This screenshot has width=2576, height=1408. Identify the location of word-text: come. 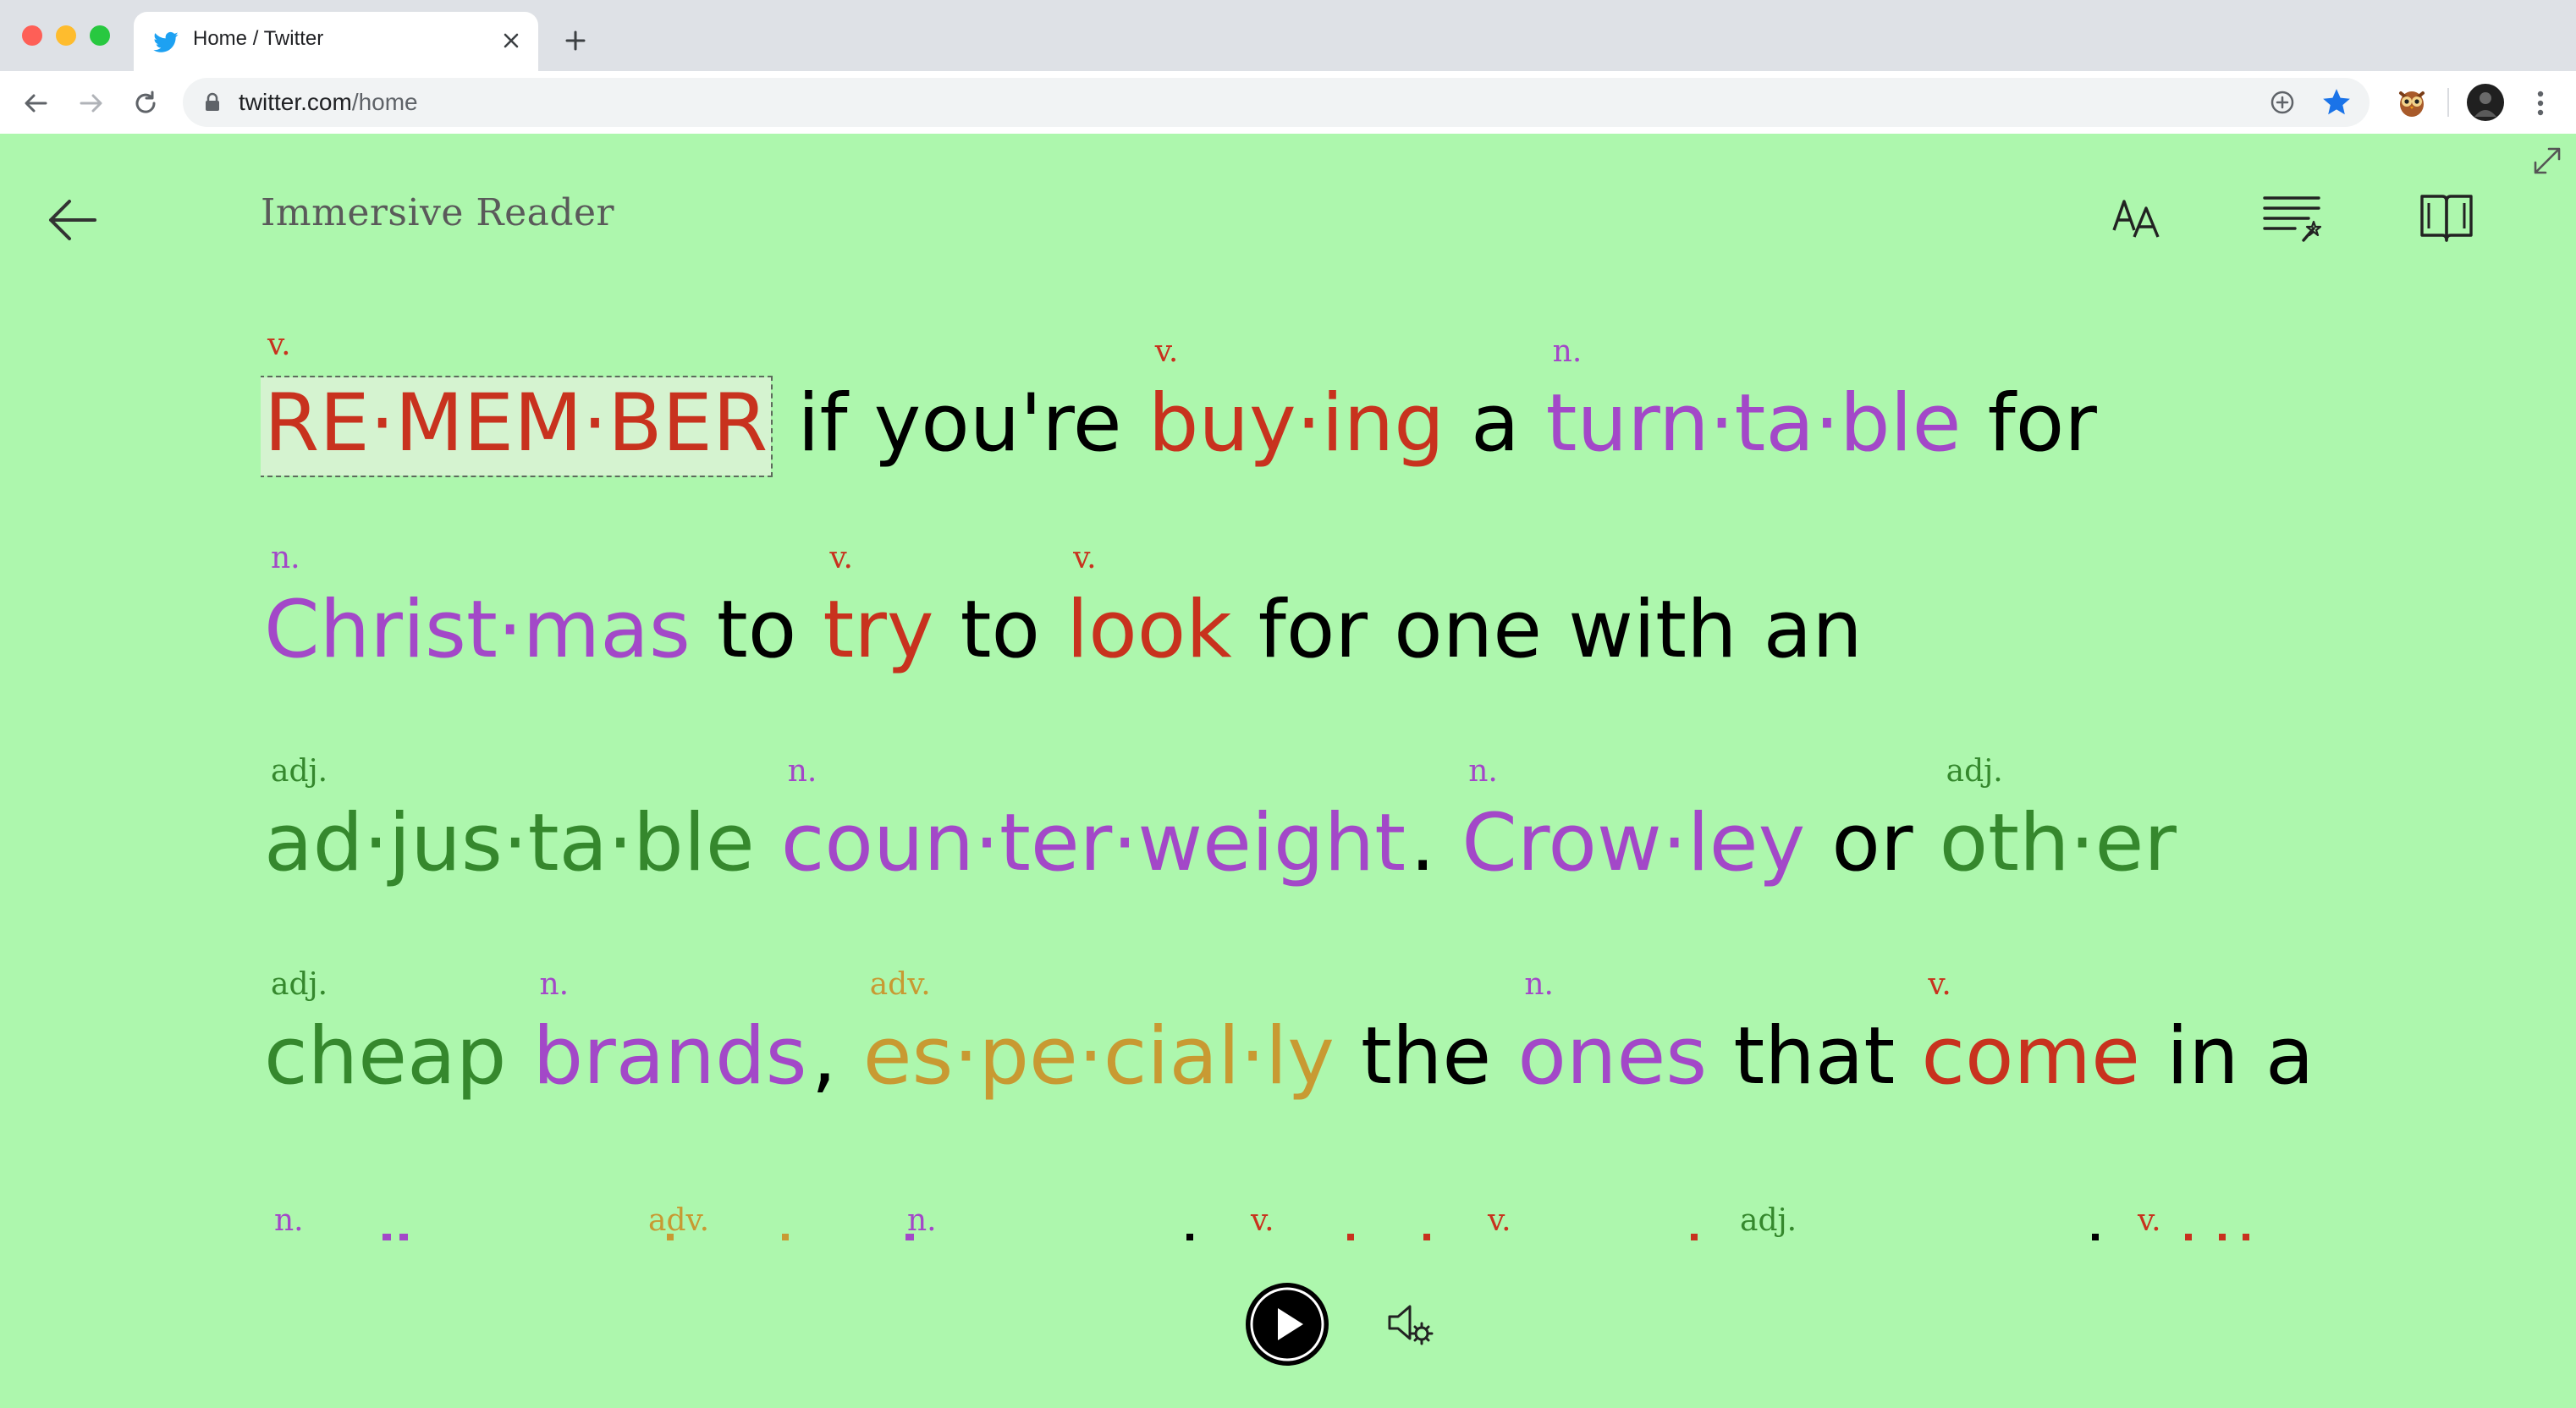
(2030, 1056).